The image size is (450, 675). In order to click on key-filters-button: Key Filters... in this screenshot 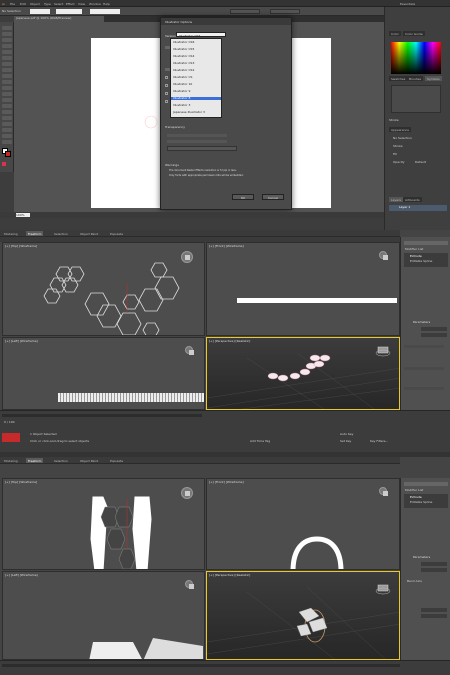, I will do `click(379, 441)`.